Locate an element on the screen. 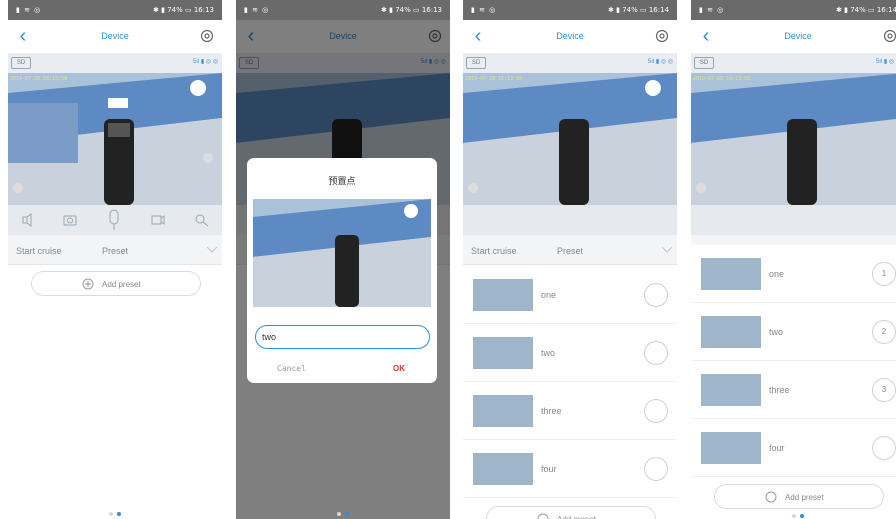  dialog-title: 预置点 is located at coordinates (342, 181).